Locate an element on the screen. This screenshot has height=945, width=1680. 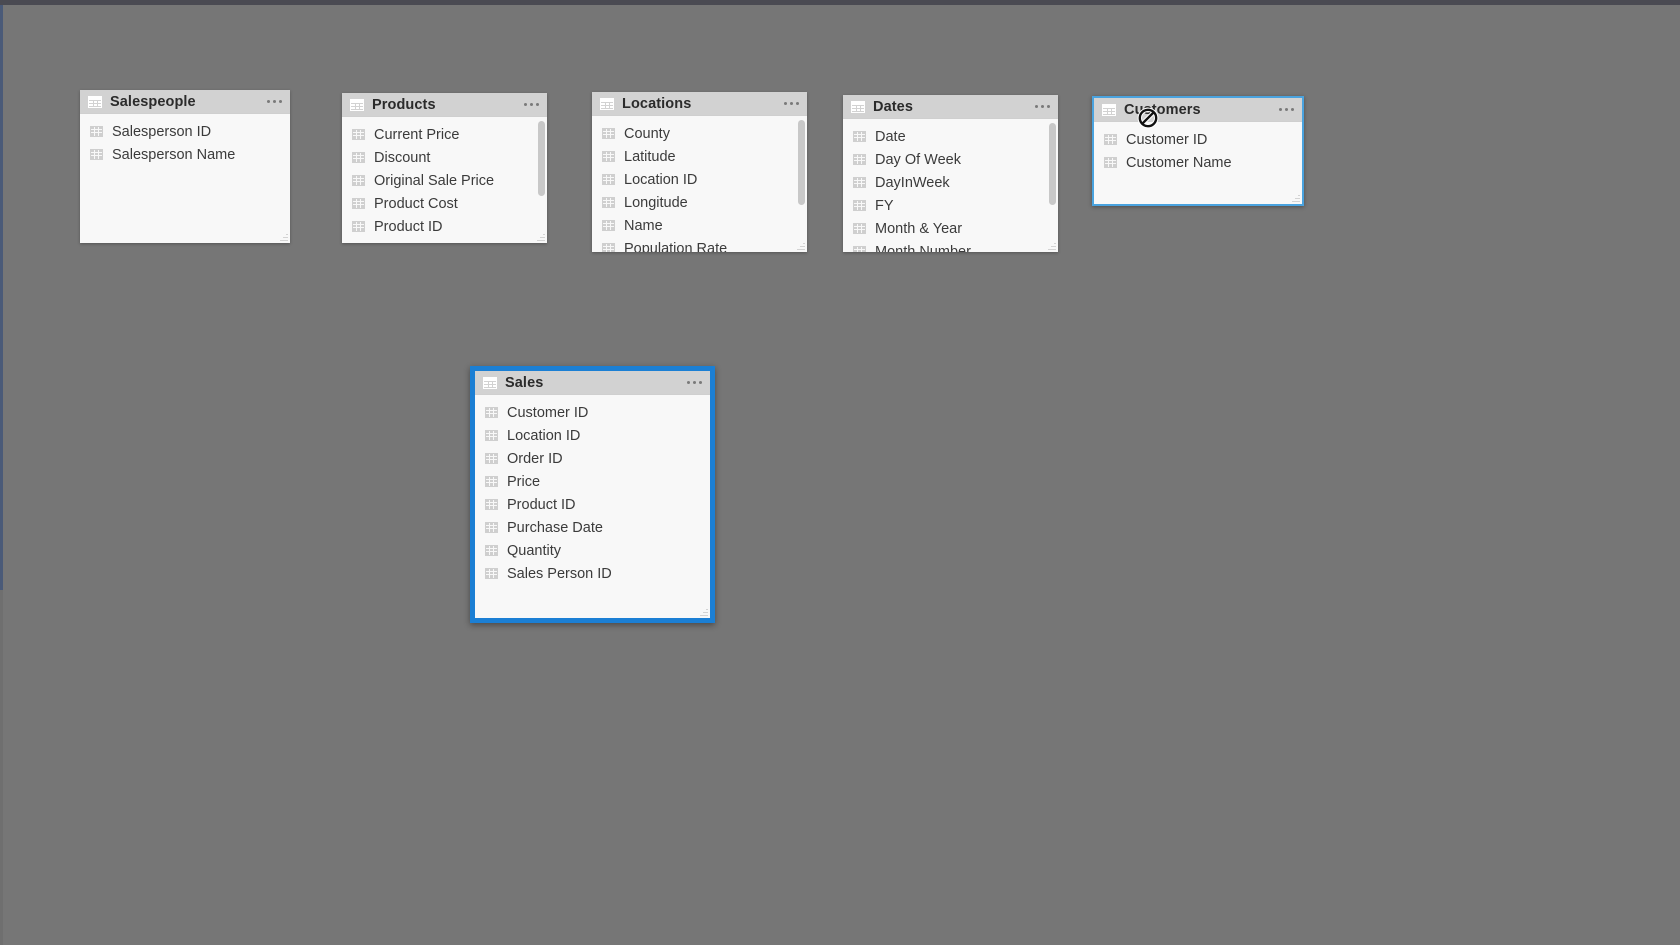
table-more-options-icon-salespeople is located at coordinates (274, 101).